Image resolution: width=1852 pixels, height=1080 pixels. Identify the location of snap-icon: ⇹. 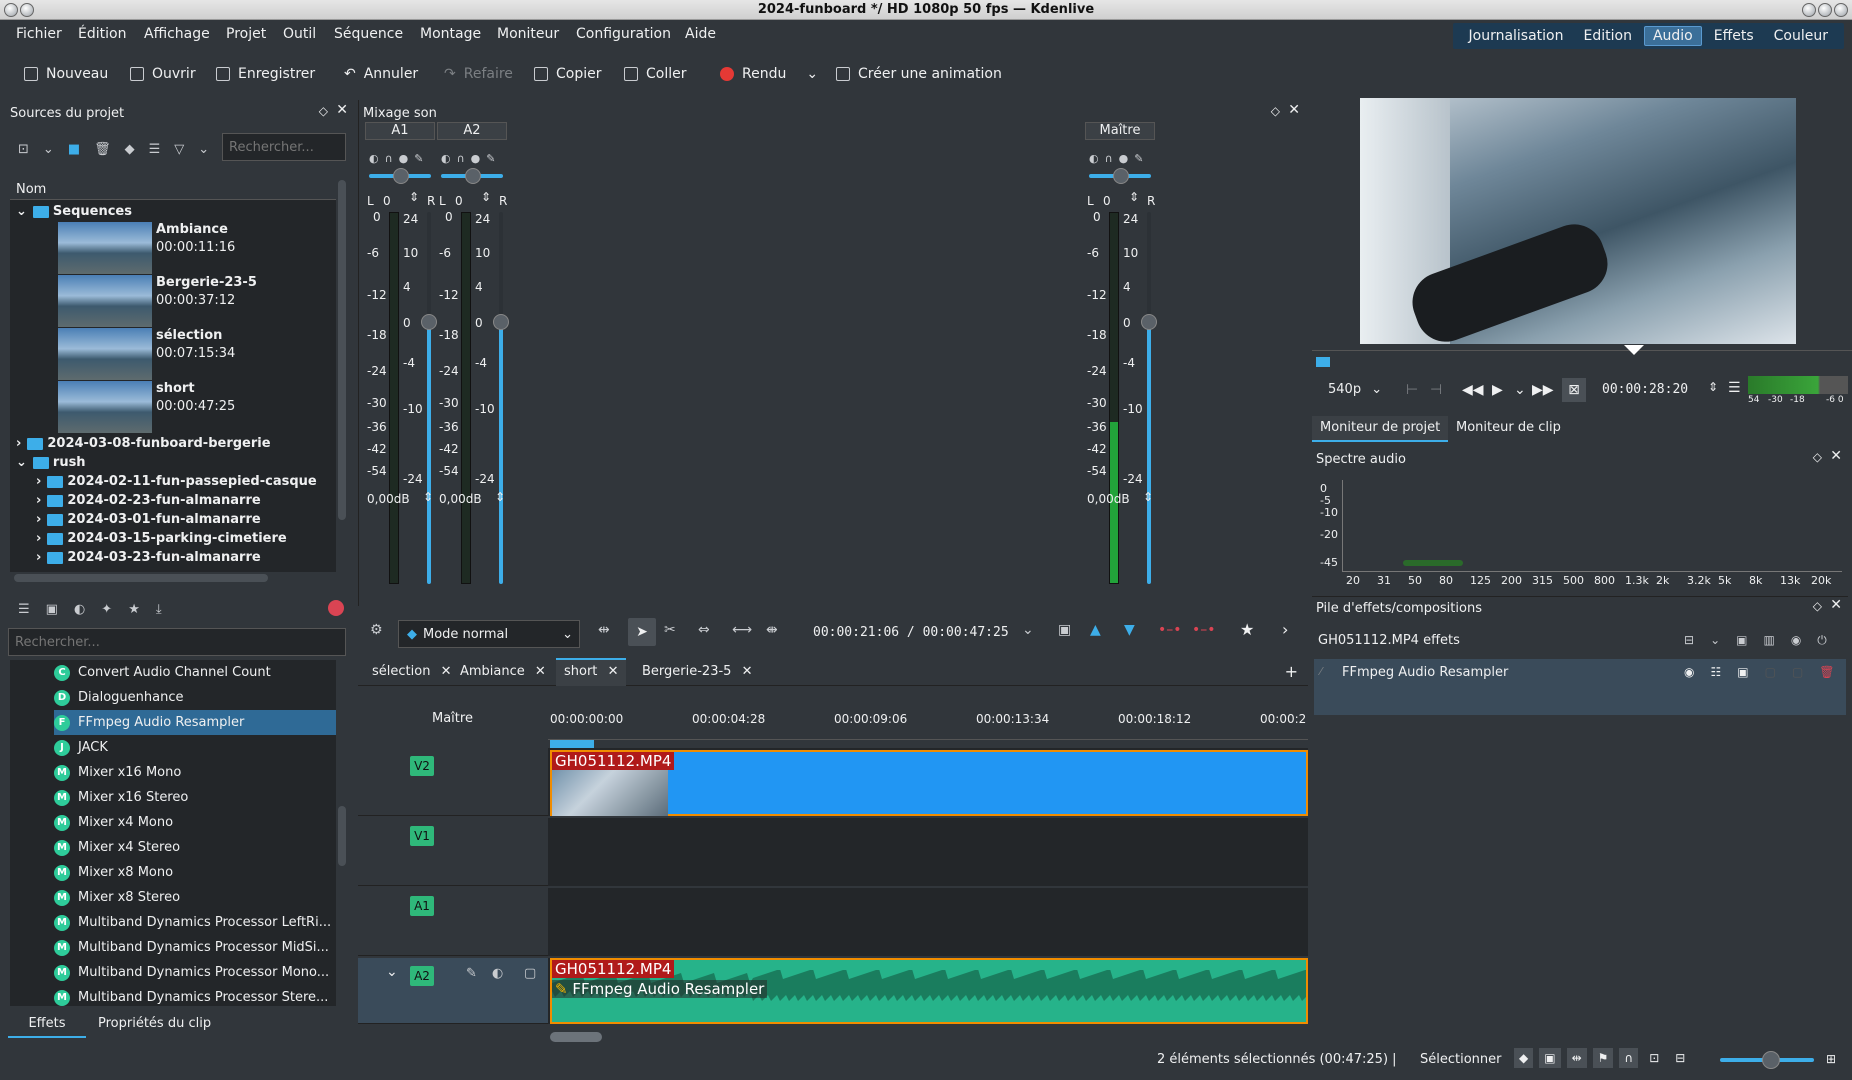
(1576, 1058).